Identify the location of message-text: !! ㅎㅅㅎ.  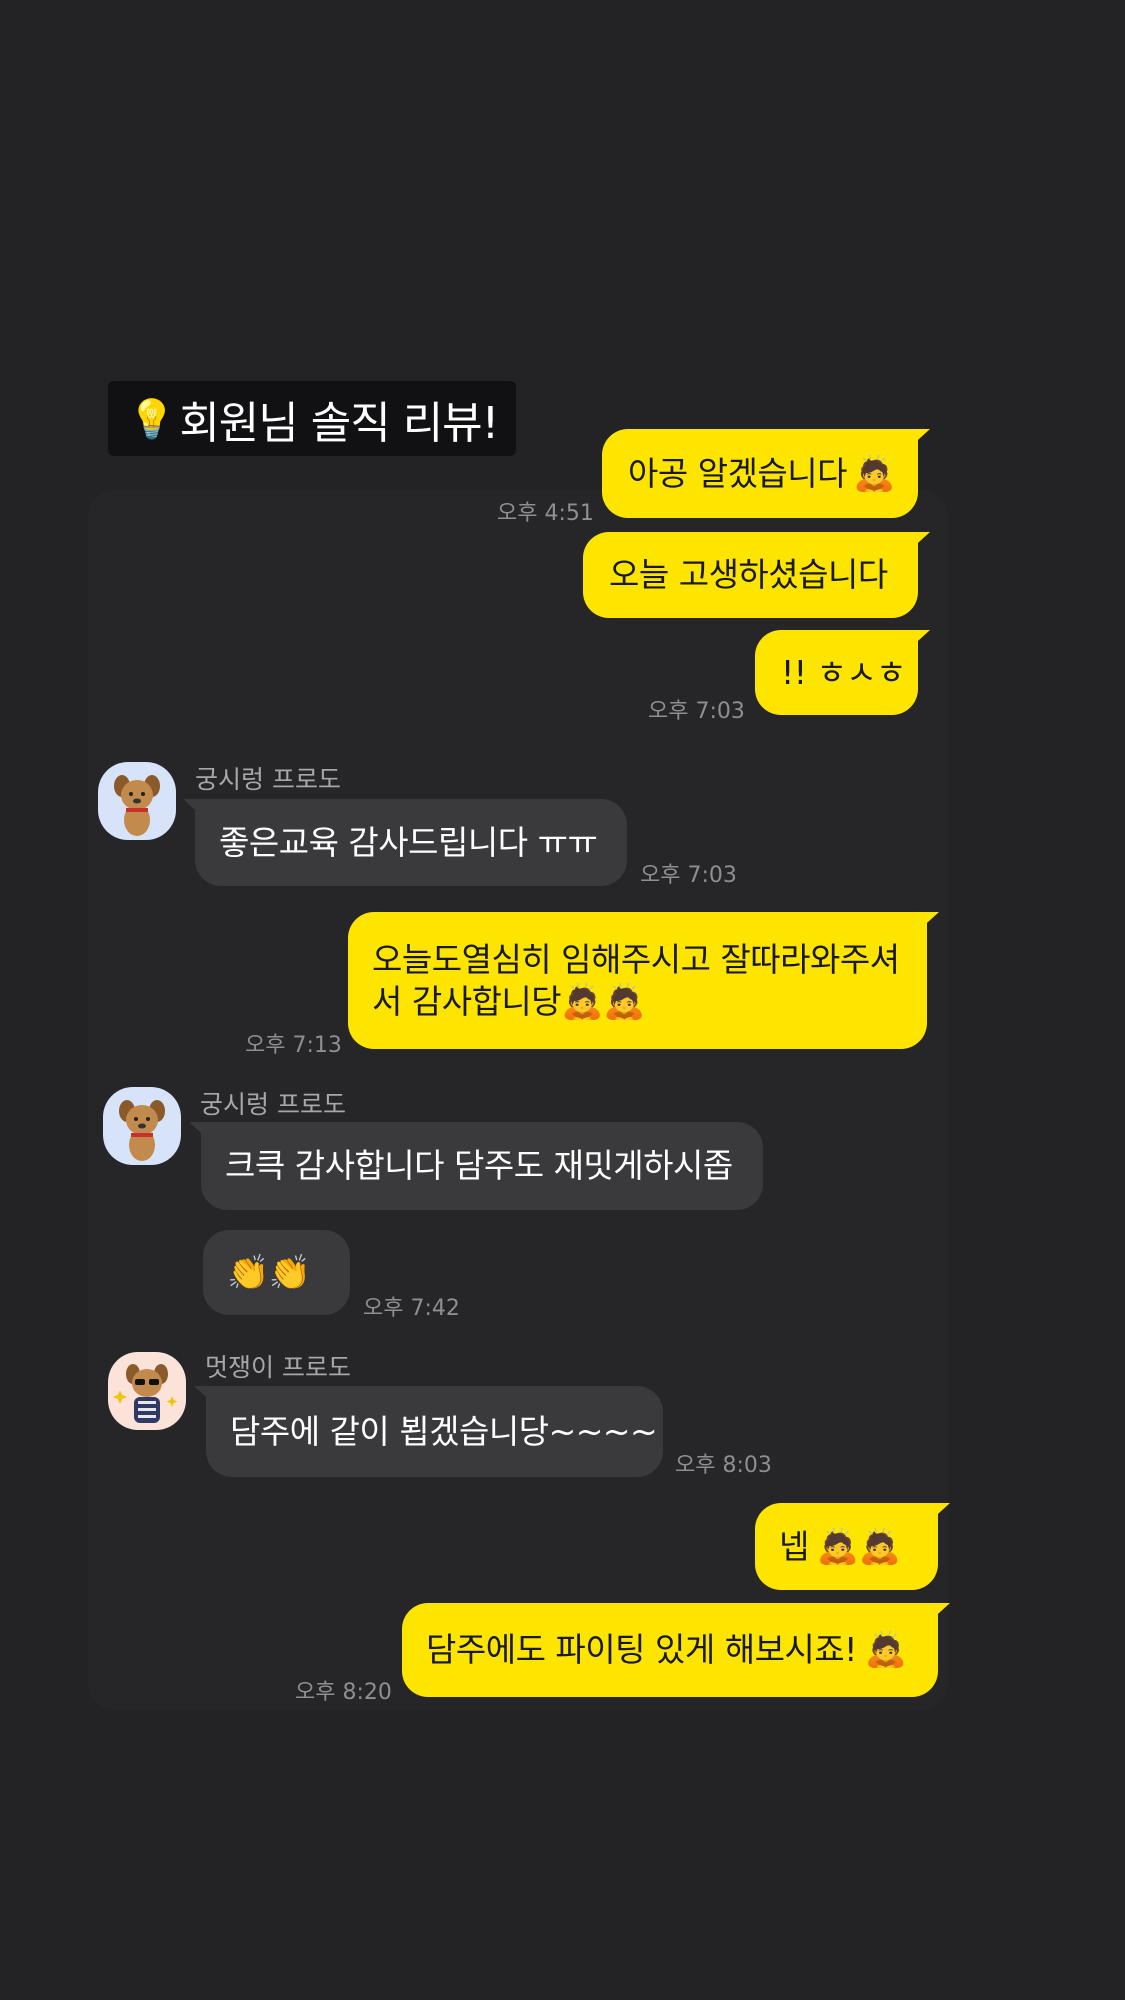
(844, 672).